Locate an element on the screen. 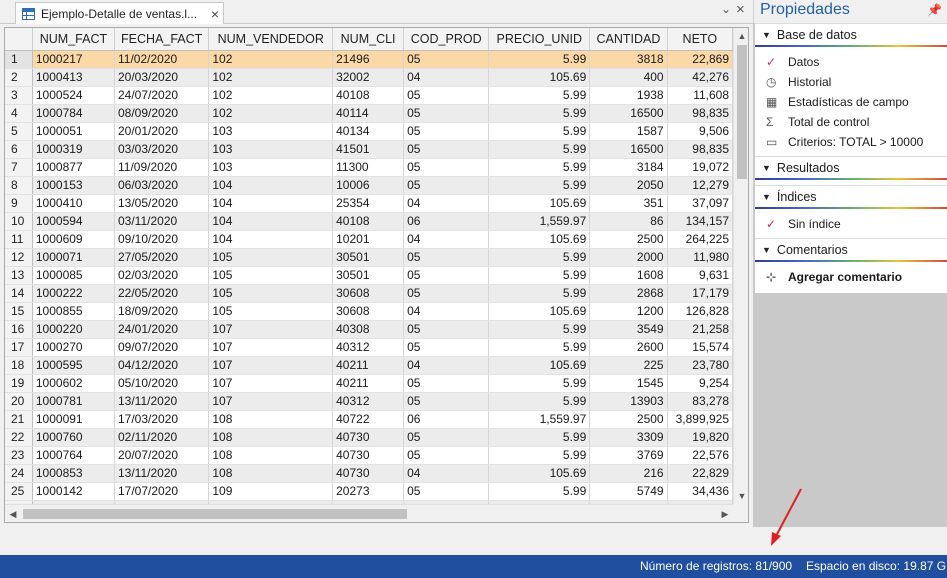 Image resolution: width=947 pixels, height=578 pixels. table-cell: 11/09/2020 is located at coordinates (162, 167).